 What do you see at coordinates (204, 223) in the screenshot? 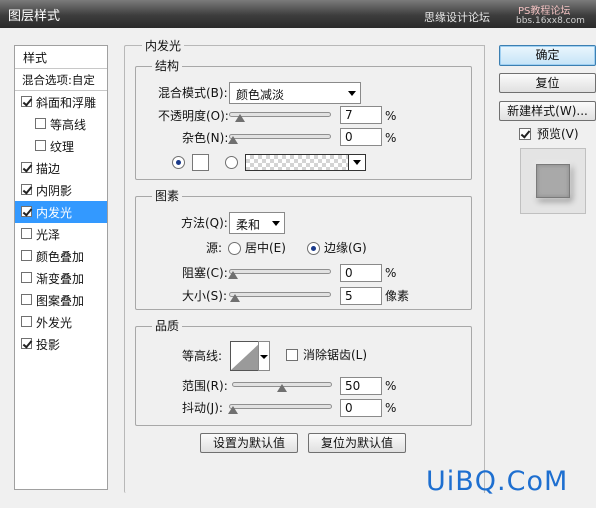
I see `technique-label: 方法(Q):` at bounding box center [204, 223].